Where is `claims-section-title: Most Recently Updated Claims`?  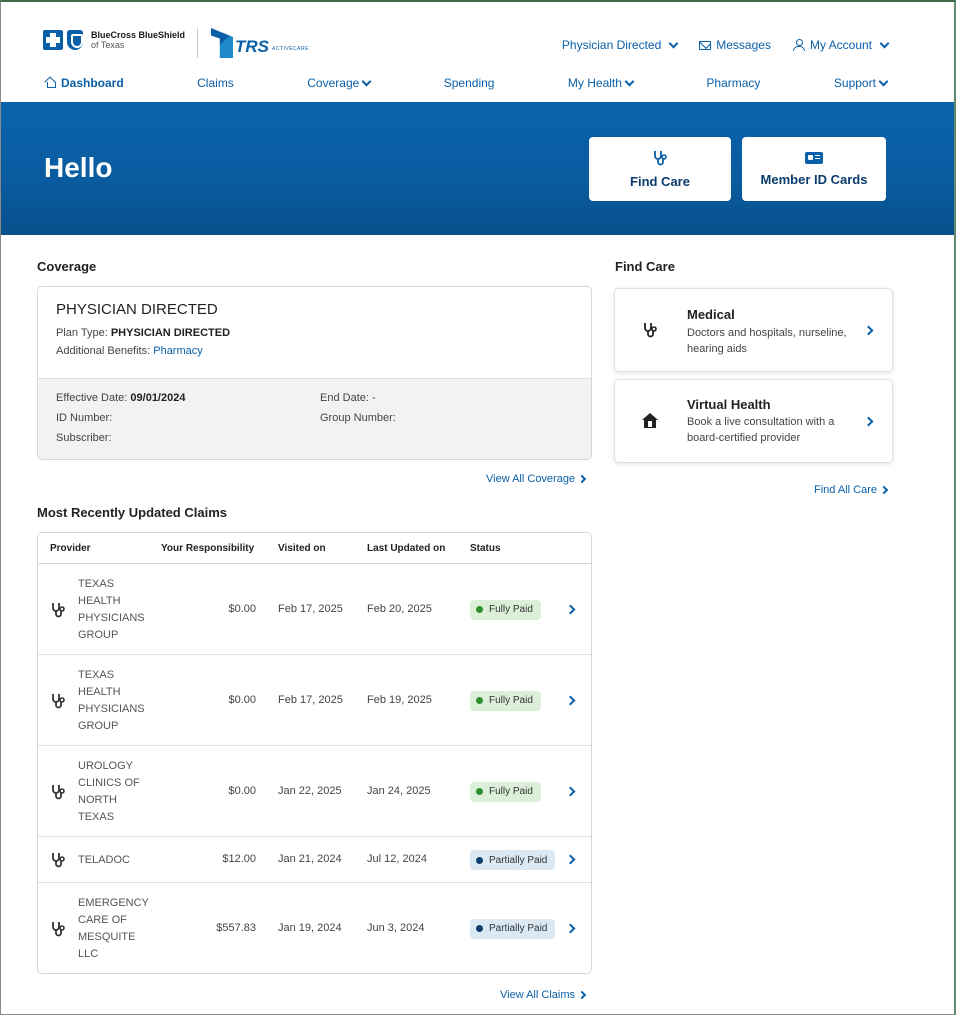
claims-section-title: Most Recently Updated Claims is located at coordinates (132, 512).